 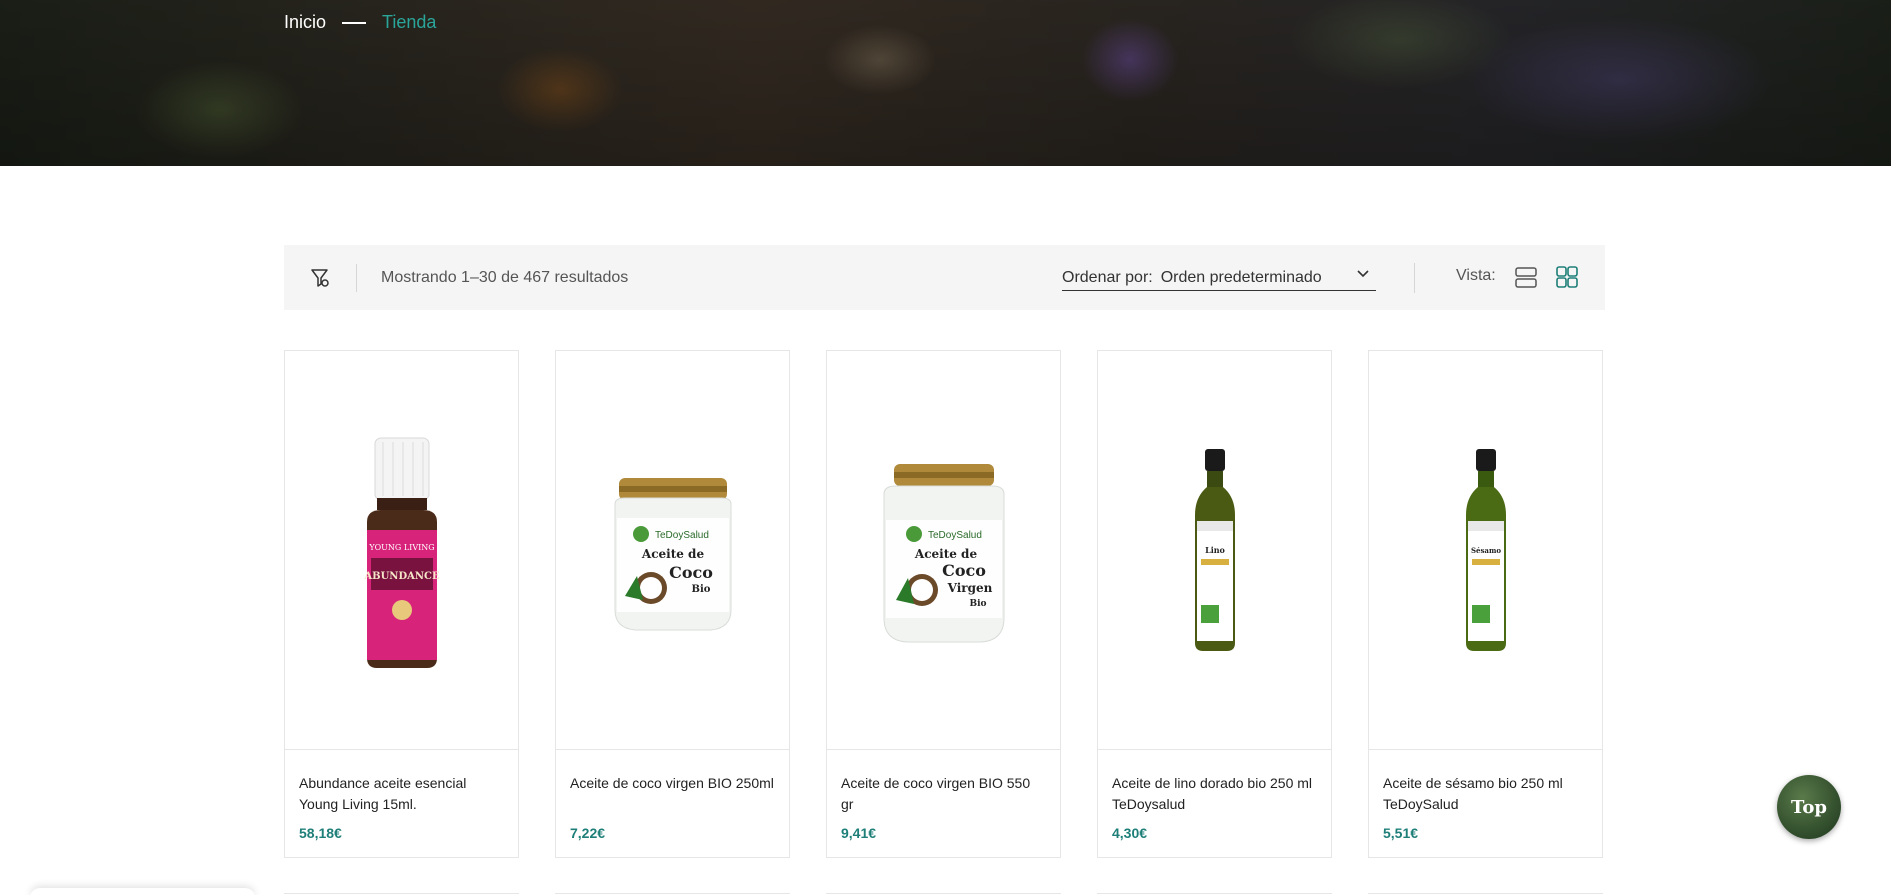 I want to click on coconut-oil-jar-image: TeDoySalud Aceite de Coco Bio, so click(x=672, y=554).